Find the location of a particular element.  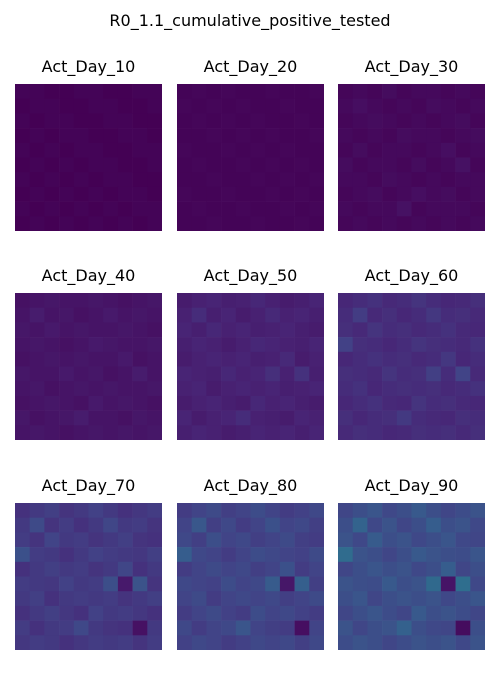

panel-title: Act_Day_70 is located at coordinates (88, 485).